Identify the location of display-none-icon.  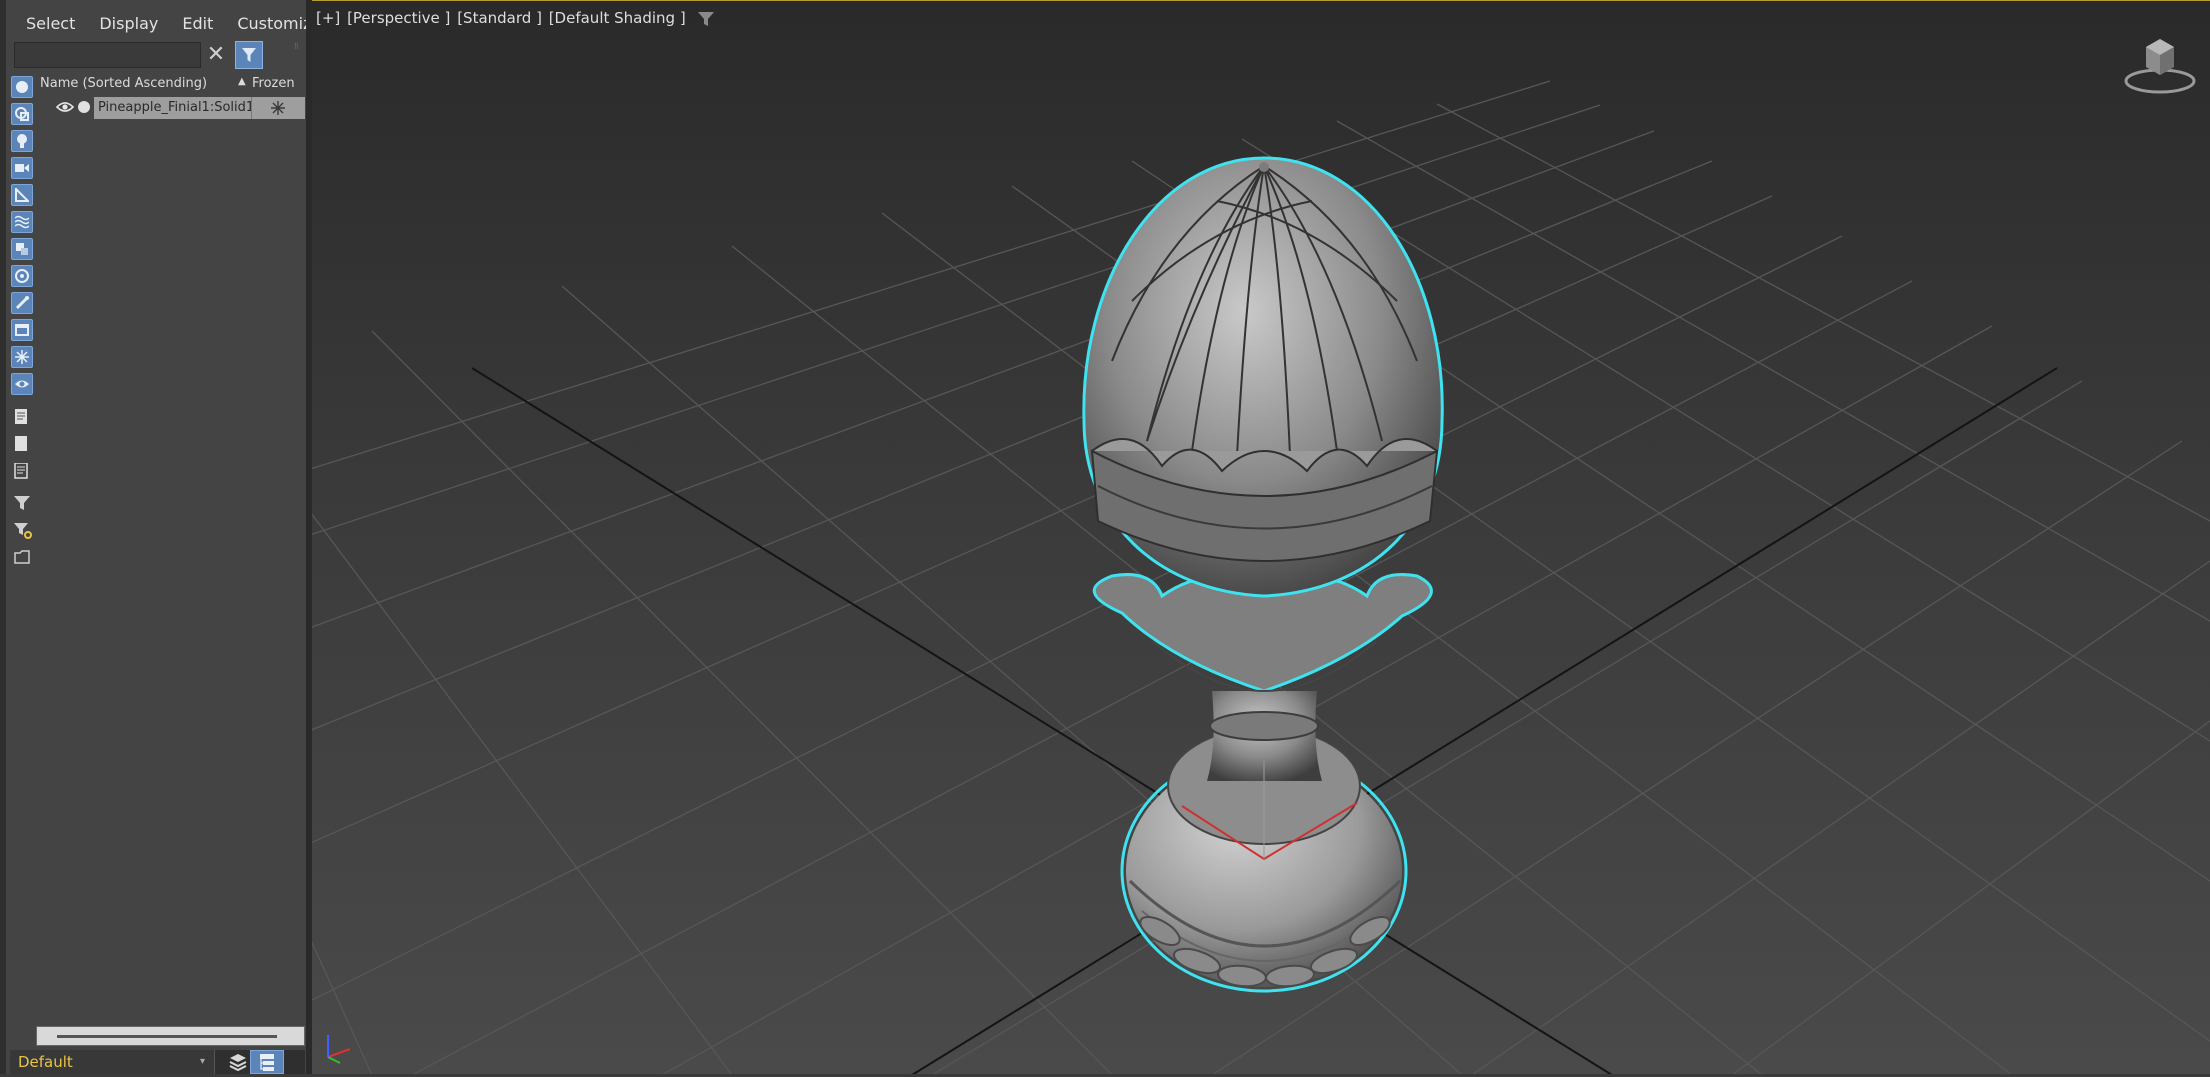
(22, 444).